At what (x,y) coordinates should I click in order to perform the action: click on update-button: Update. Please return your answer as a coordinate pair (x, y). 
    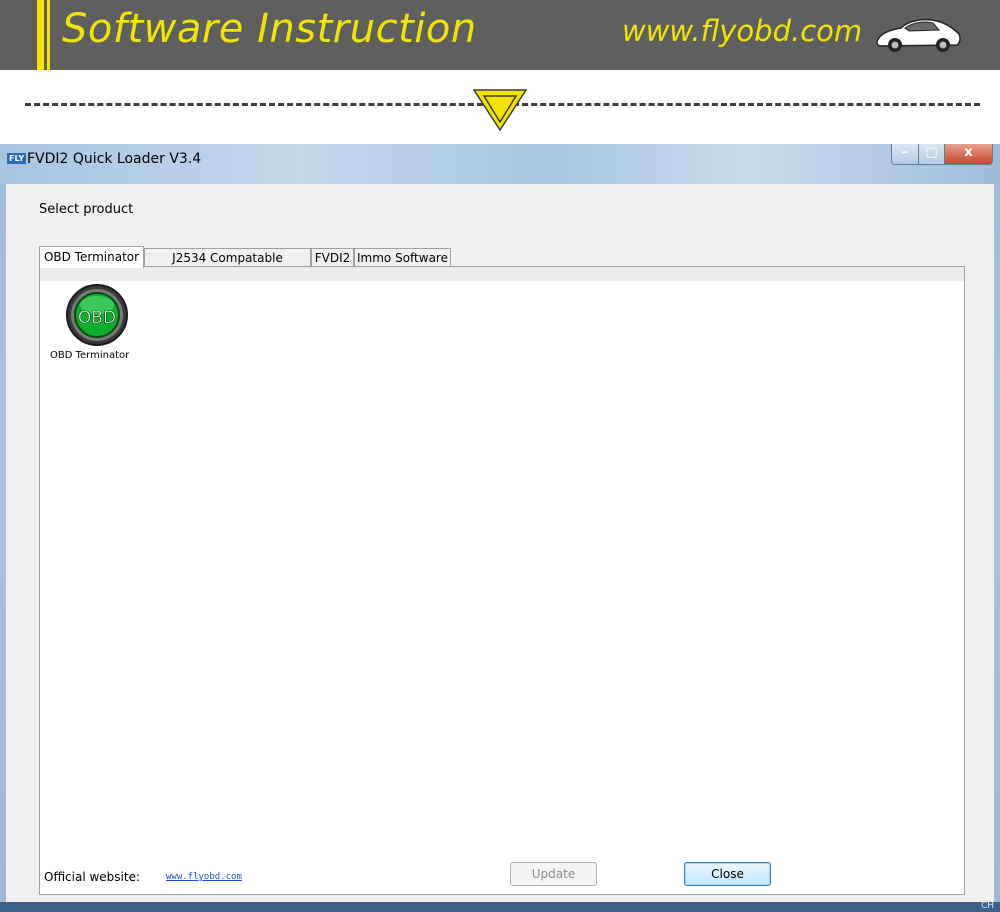
    Looking at the image, I should click on (553, 874).